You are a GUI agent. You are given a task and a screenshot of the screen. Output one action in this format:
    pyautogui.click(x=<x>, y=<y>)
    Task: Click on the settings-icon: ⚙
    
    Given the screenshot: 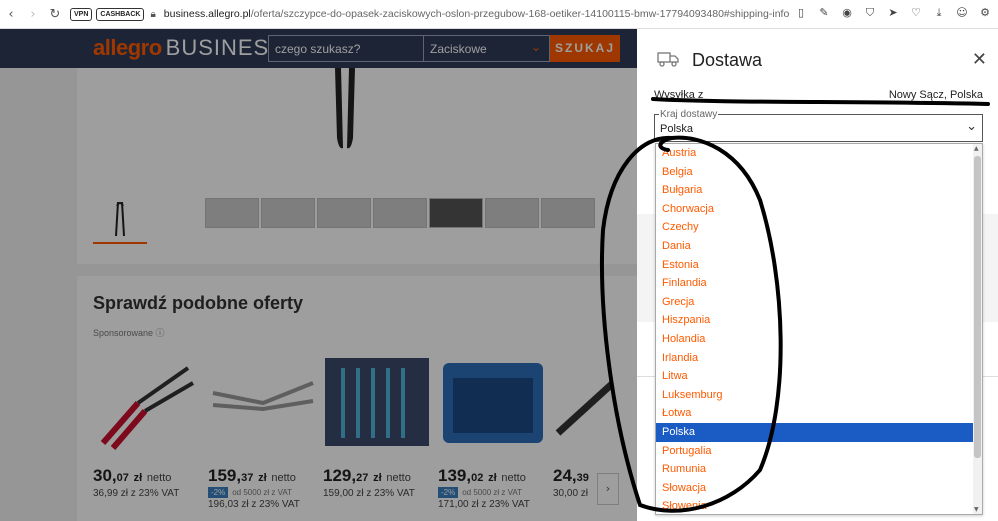 What is the action you would take?
    pyautogui.click(x=985, y=13)
    